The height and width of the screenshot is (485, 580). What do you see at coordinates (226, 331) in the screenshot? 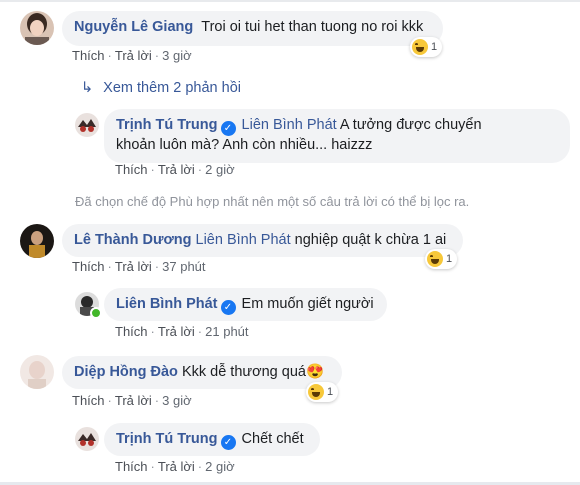
I see `reply-time: 21 phút` at bounding box center [226, 331].